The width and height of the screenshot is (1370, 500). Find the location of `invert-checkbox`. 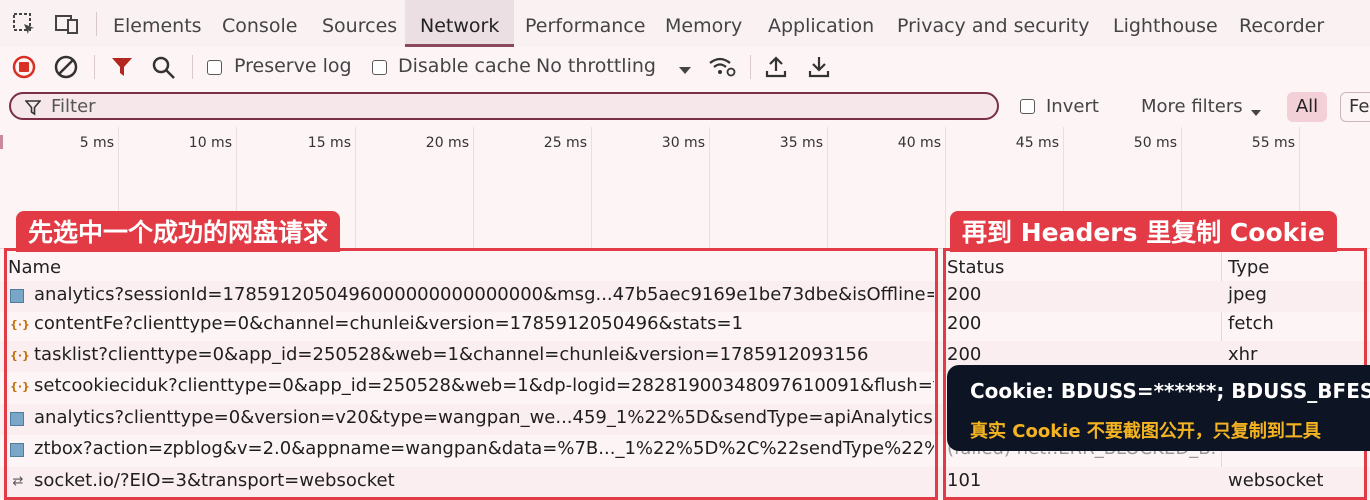

invert-checkbox is located at coordinates (1027, 106).